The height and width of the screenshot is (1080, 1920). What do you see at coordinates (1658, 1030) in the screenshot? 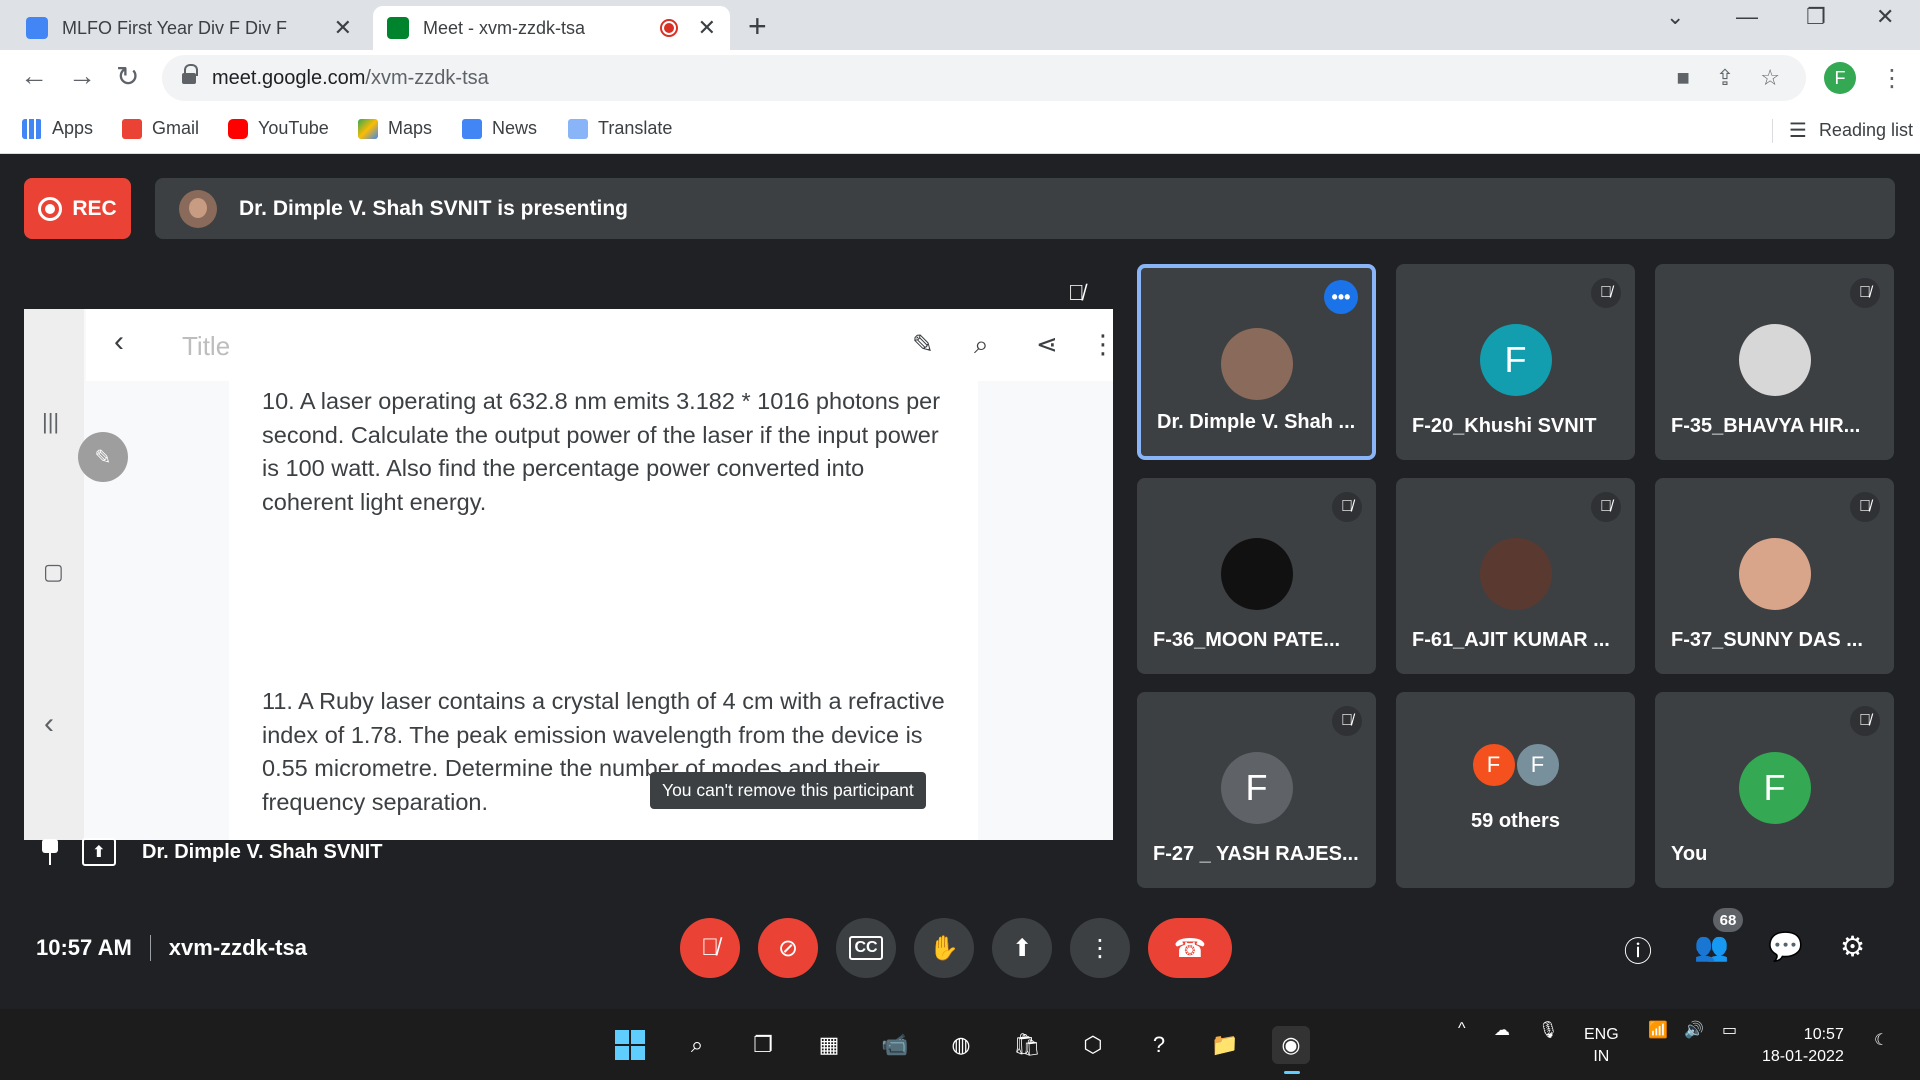
I see `wifi-icon: 📶` at bounding box center [1658, 1030].